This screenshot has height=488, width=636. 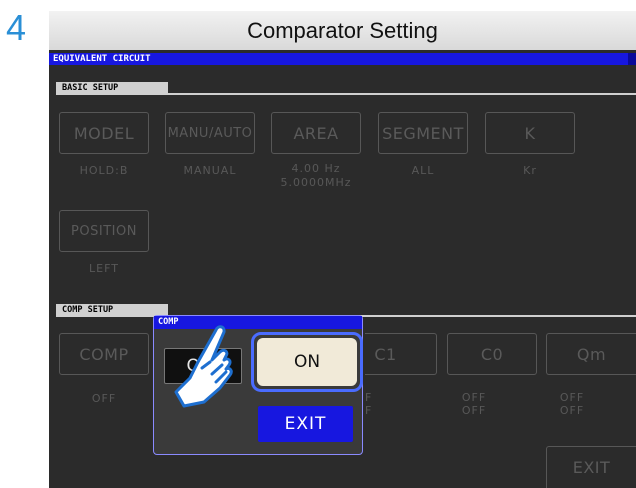 What do you see at coordinates (342, 59) in the screenshot?
I see `mode-bar: EQUIVALENT CIRCUIT` at bounding box center [342, 59].